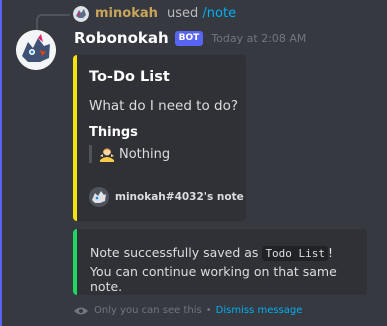 This screenshot has height=326, width=387. Describe the element at coordinates (107, 154) in the screenshot. I see `person-shrugging-icon` at that location.